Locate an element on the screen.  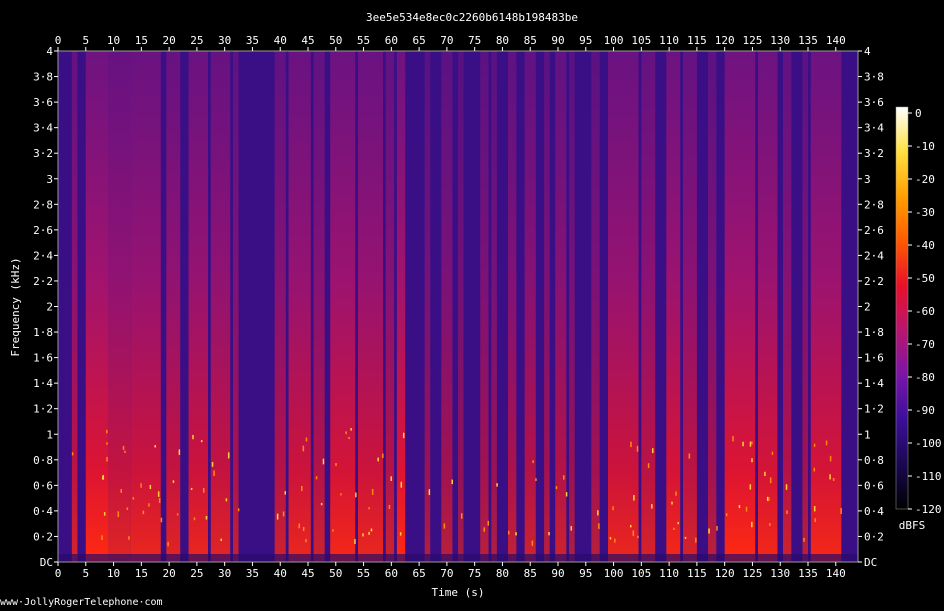
y-tick-label-right: 1·4 is located at coordinates (874, 383).